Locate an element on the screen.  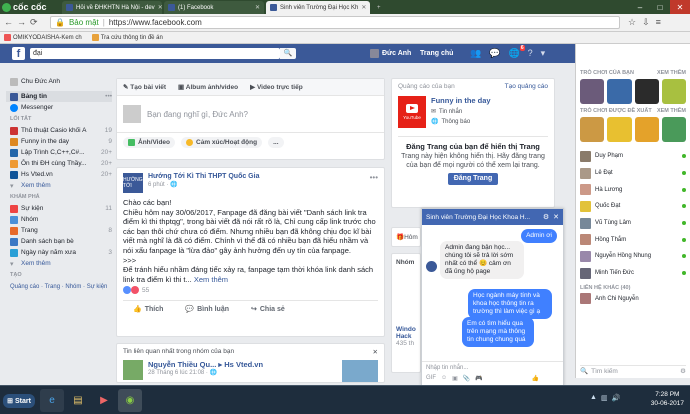
new-tab-button: + is located at coordinates (380, 7).